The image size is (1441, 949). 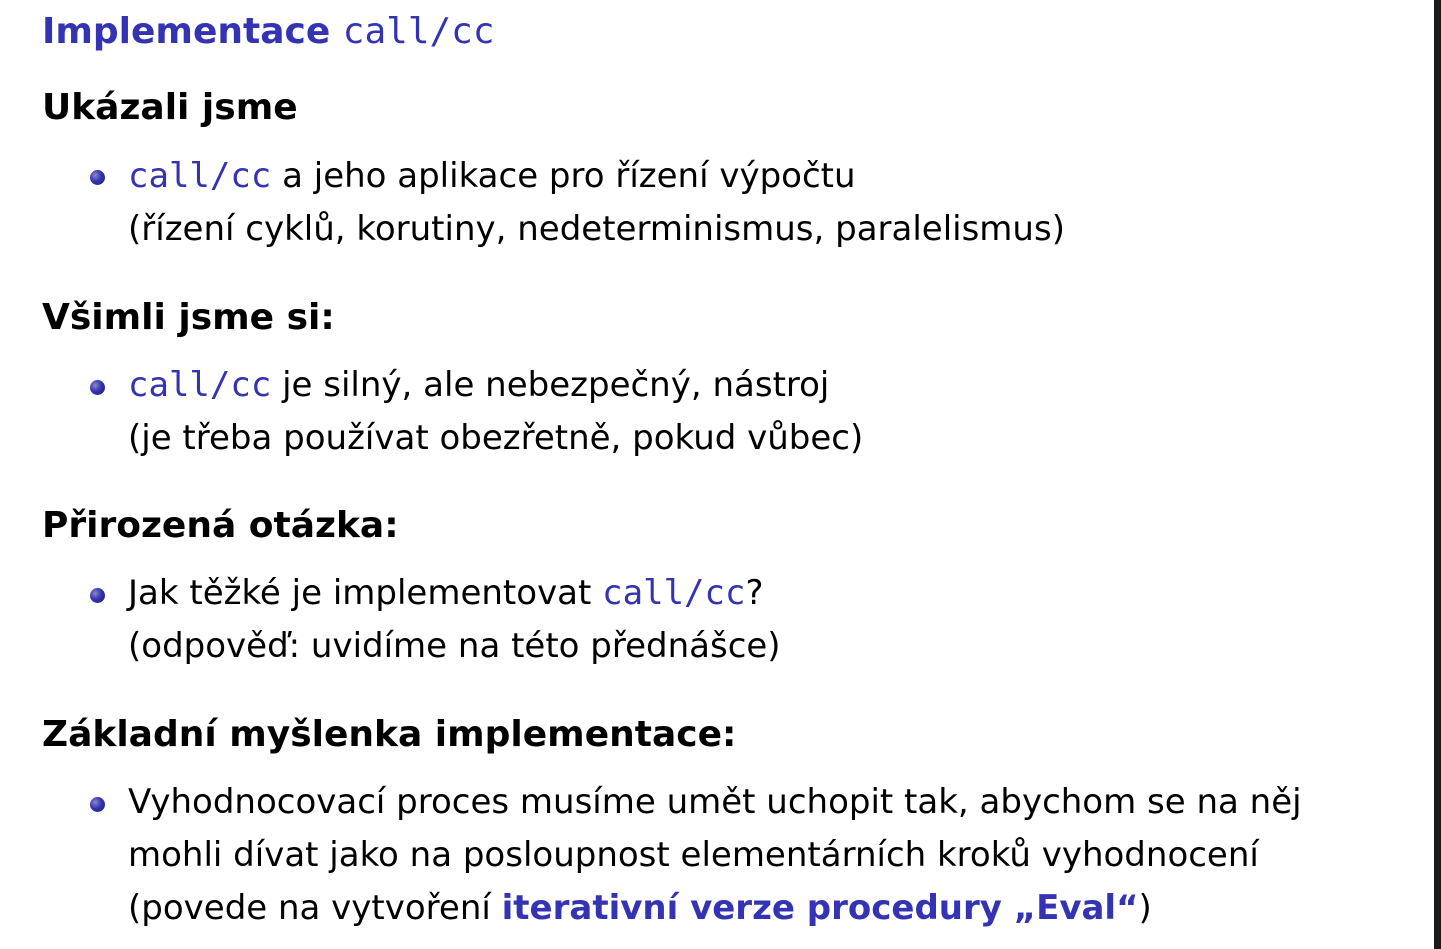 What do you see at coordinates (186, 31) in the screenshot?
I see `slide-title-text: Implementace` at bounding box center [186, 31].